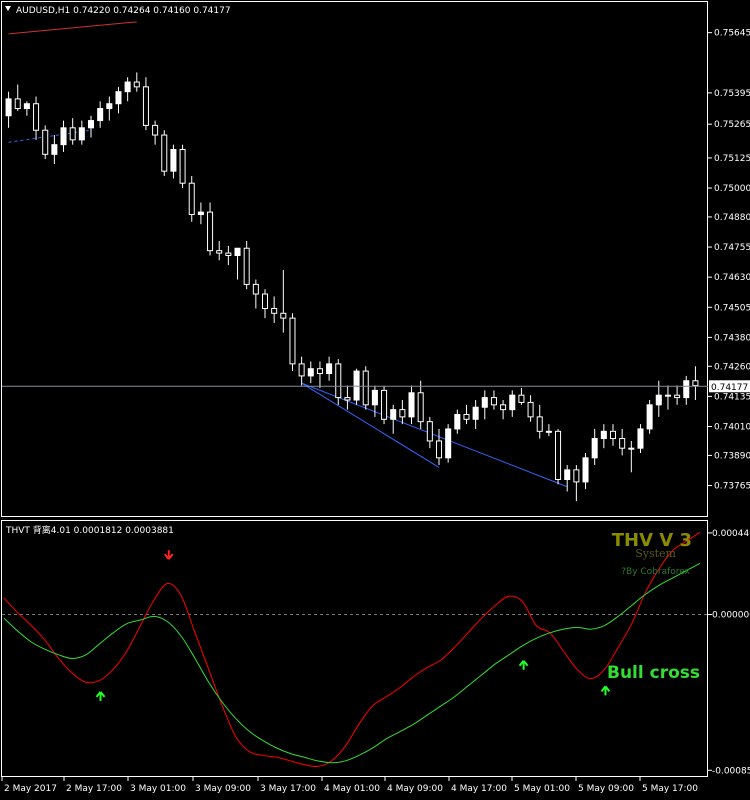 The image size is (750, 800). What do you see at coordinates (732, 125) in the screenshot?
I see `y-tick-label: 0.75265` at bounding box center [732, 125].